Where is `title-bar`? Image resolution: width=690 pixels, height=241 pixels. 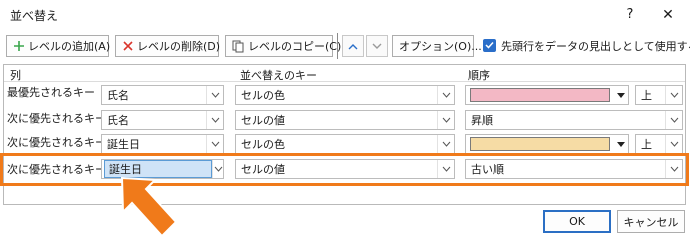
title-bar is located at coordinates (345, 15).